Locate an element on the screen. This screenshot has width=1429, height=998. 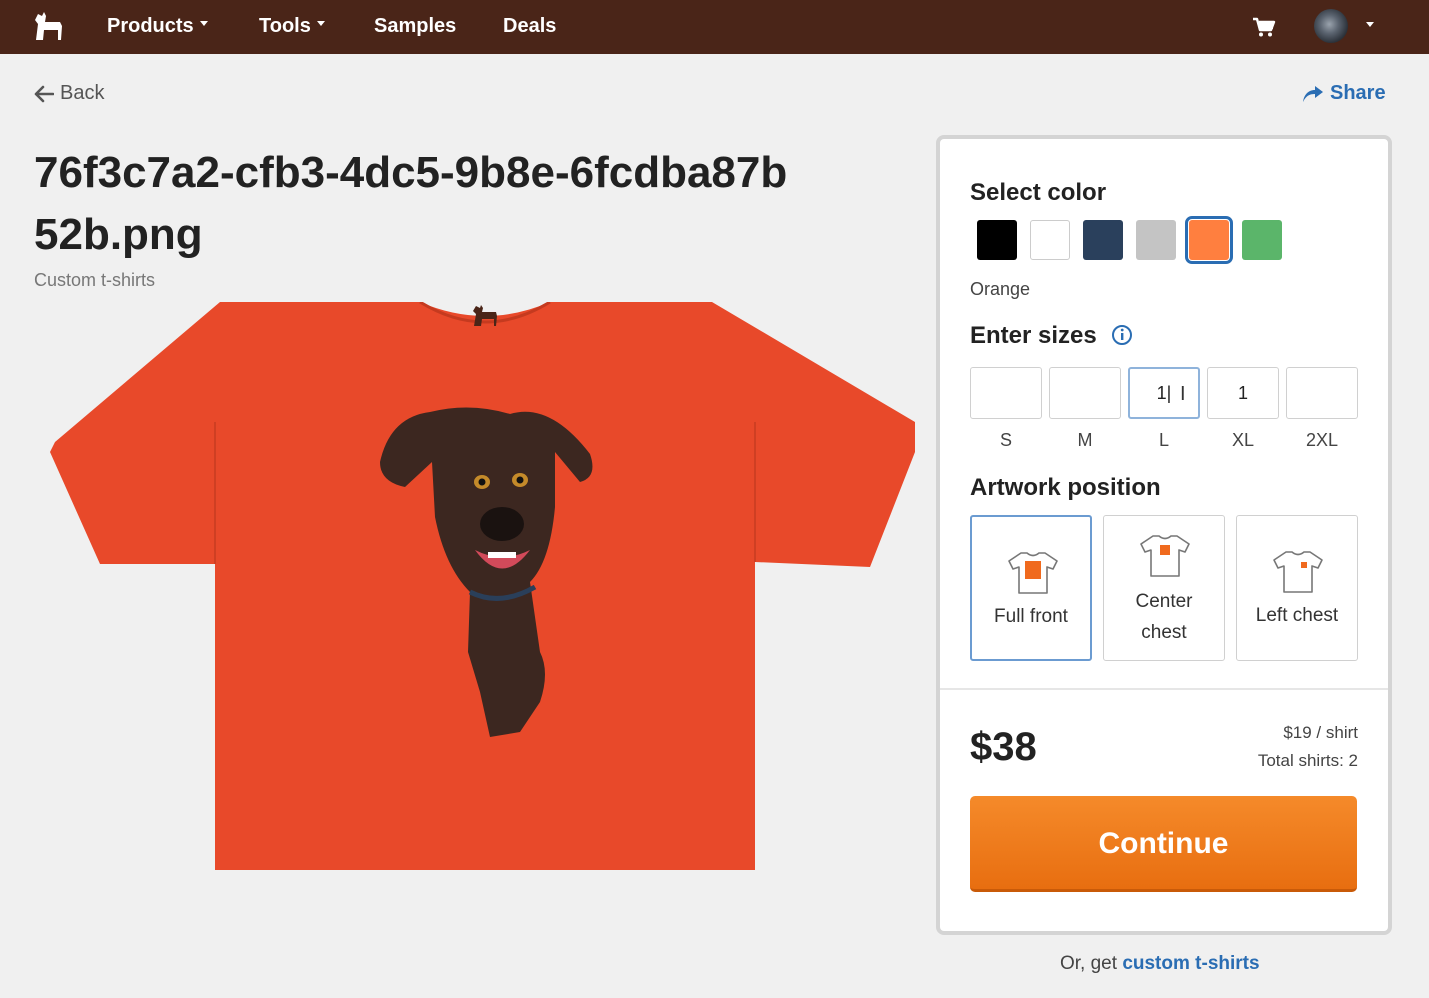
top-nav: Products Tools Samples Deals is located at coordinates (714, 27).